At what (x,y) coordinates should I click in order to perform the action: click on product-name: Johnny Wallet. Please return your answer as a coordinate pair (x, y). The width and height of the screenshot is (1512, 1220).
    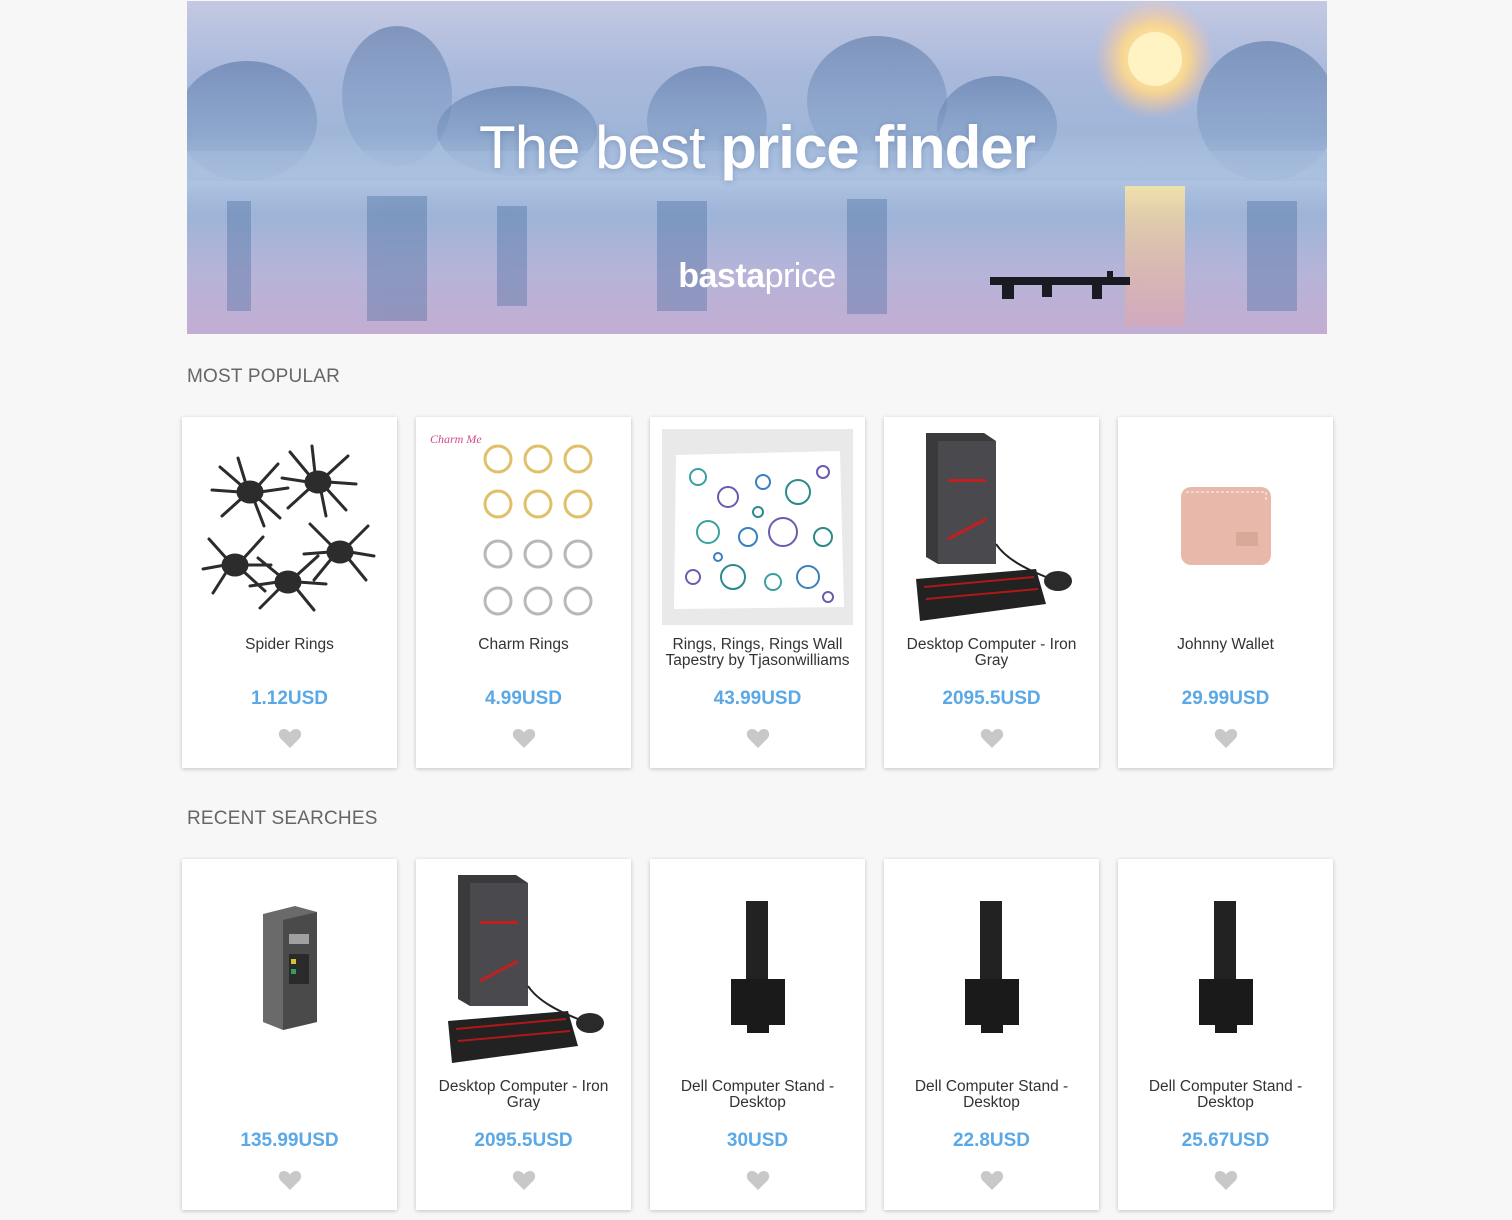
    Looking at the image, I should click on (1225, 645).